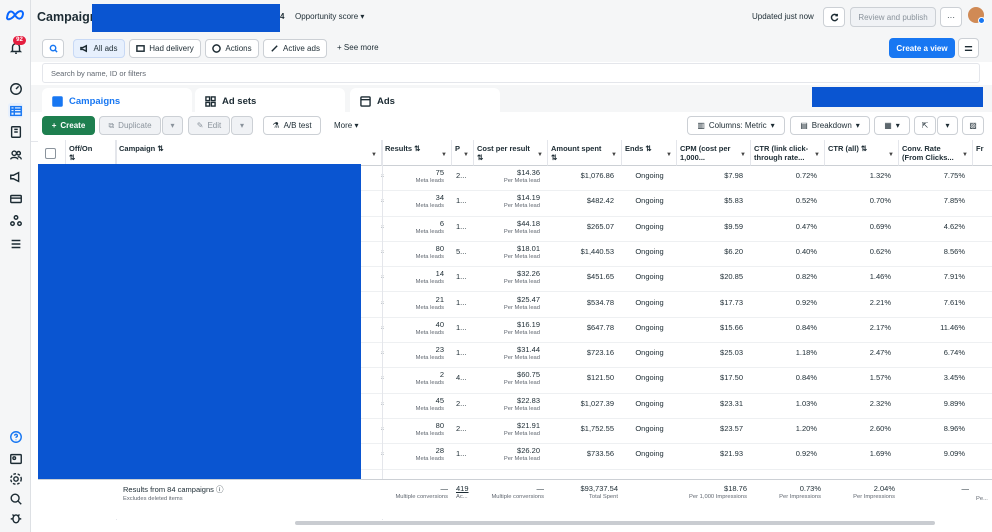  Describe the element at coordinates (15, 436) in the screenshot. I see `help-icon` at that location.